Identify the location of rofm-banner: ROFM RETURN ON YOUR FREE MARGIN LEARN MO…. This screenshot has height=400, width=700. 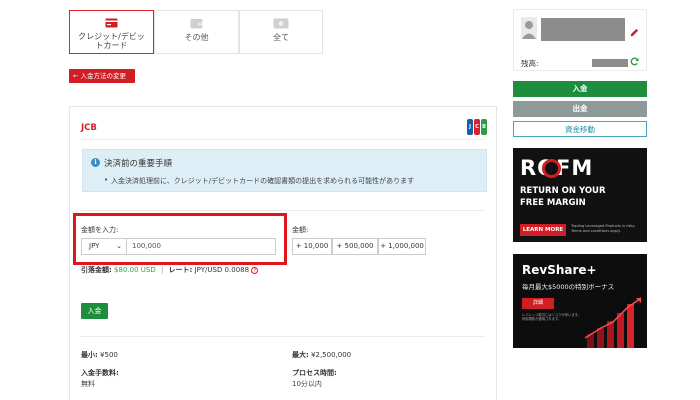
(580, 195).